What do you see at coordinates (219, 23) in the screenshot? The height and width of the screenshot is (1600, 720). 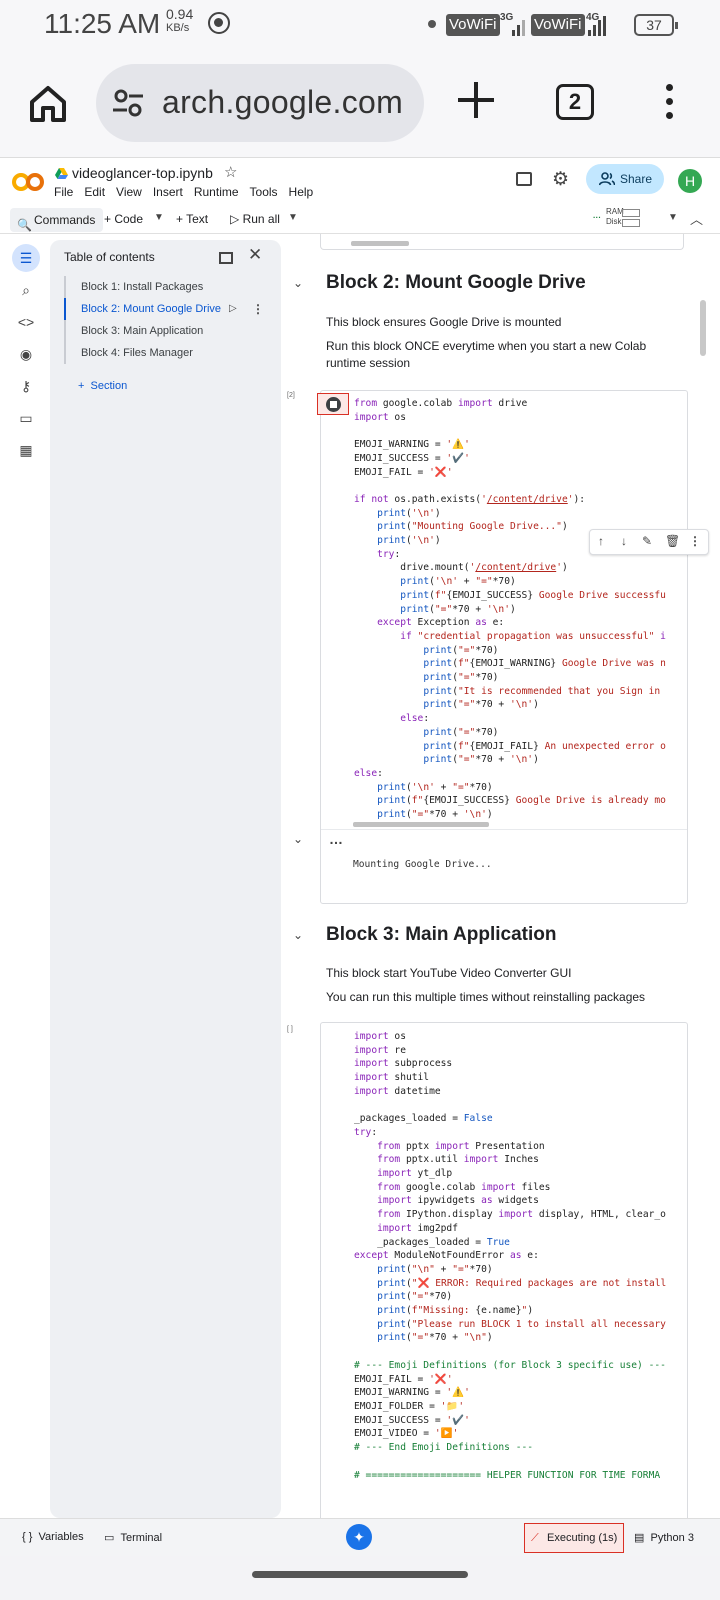 I see `screen-record-icon` at bounding box center [219, 23].